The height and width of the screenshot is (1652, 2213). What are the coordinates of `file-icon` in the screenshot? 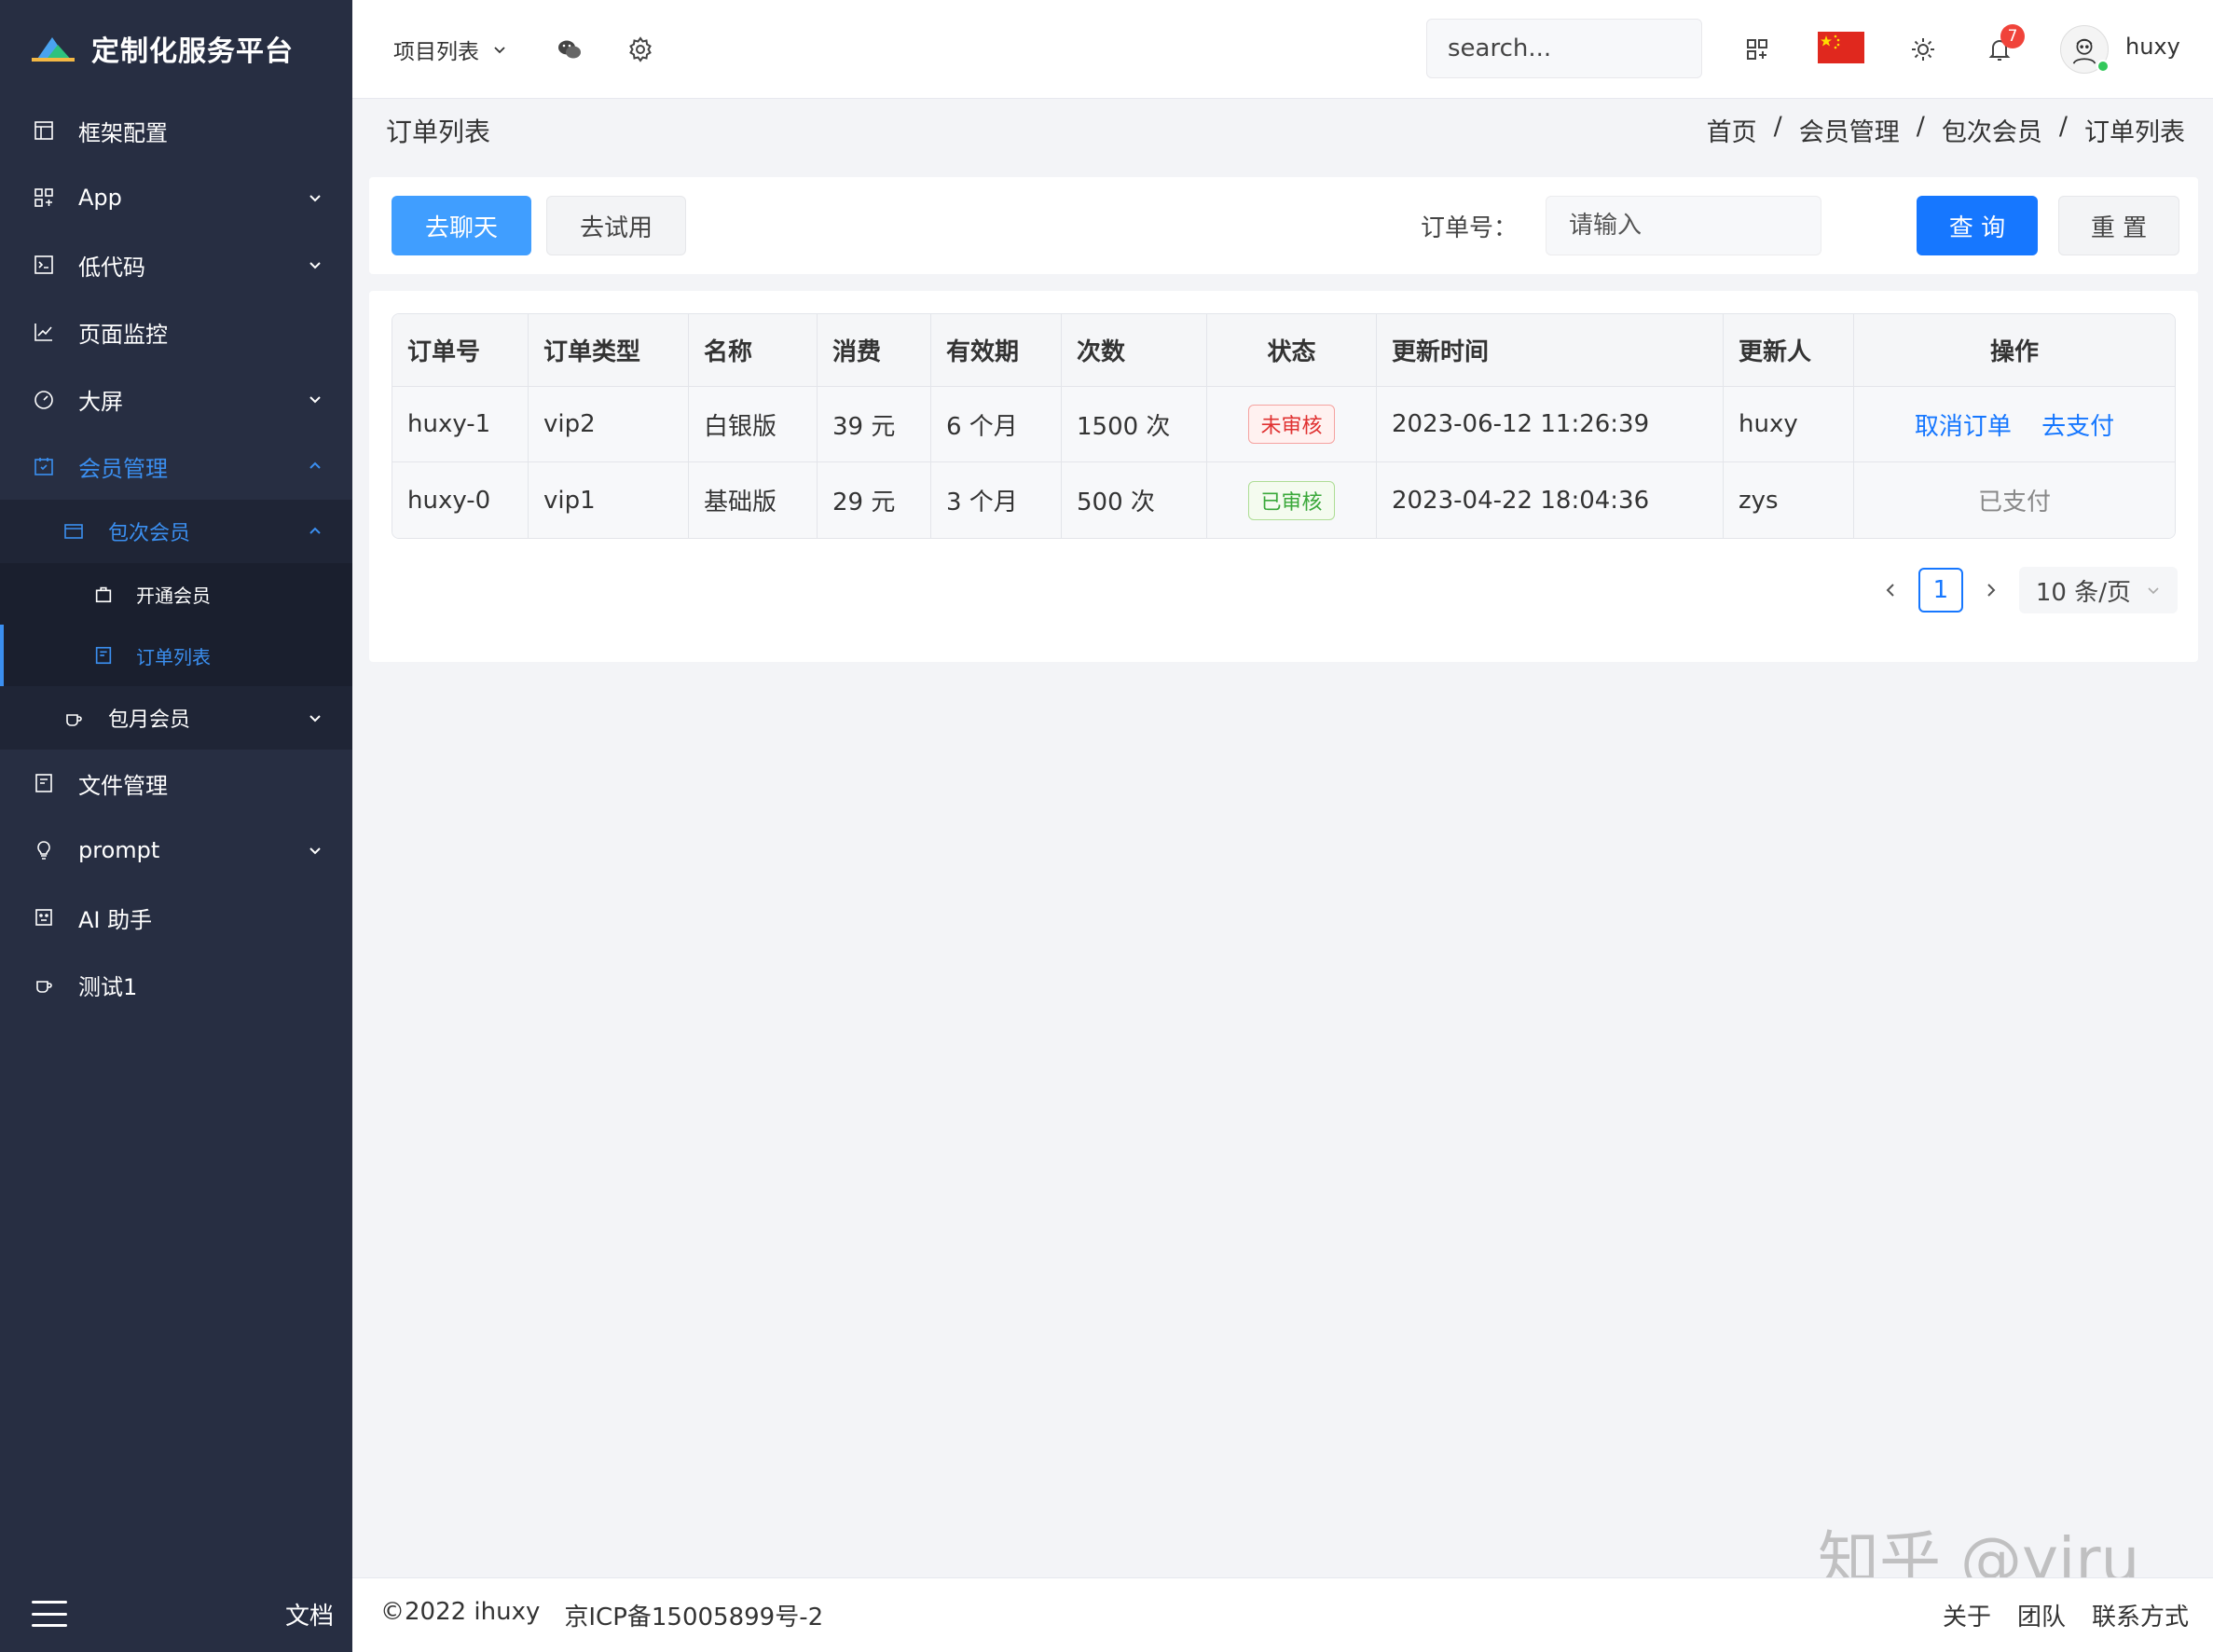 It's located at (44, 783).